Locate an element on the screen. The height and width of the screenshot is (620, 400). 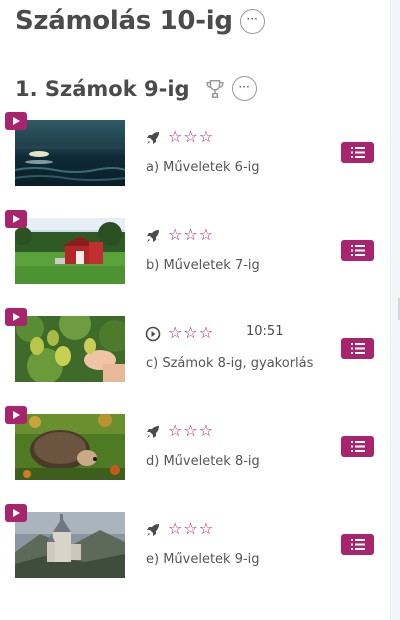
page-title: Számolás 10-ig is located at coordinates (124, 21).